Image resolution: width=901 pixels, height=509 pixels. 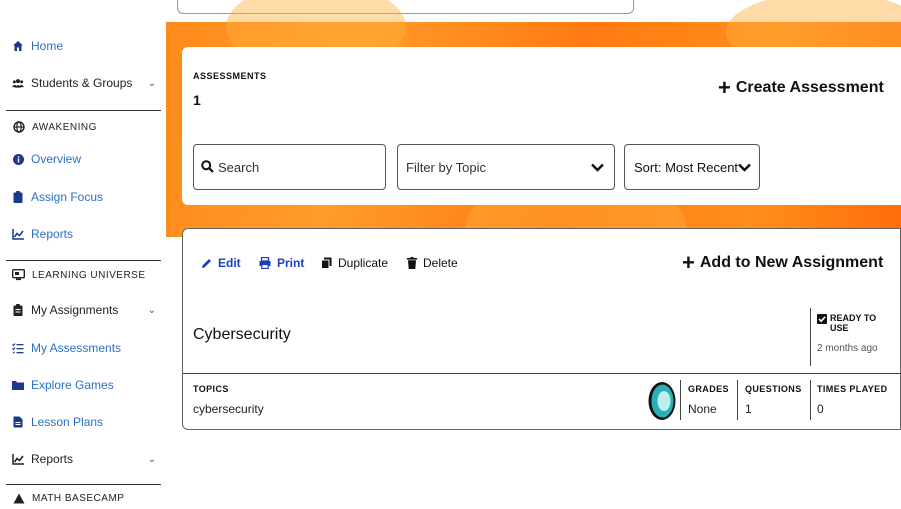 I want to click on sidebar-item-label: Explore Games, so click(x=72, y=385).